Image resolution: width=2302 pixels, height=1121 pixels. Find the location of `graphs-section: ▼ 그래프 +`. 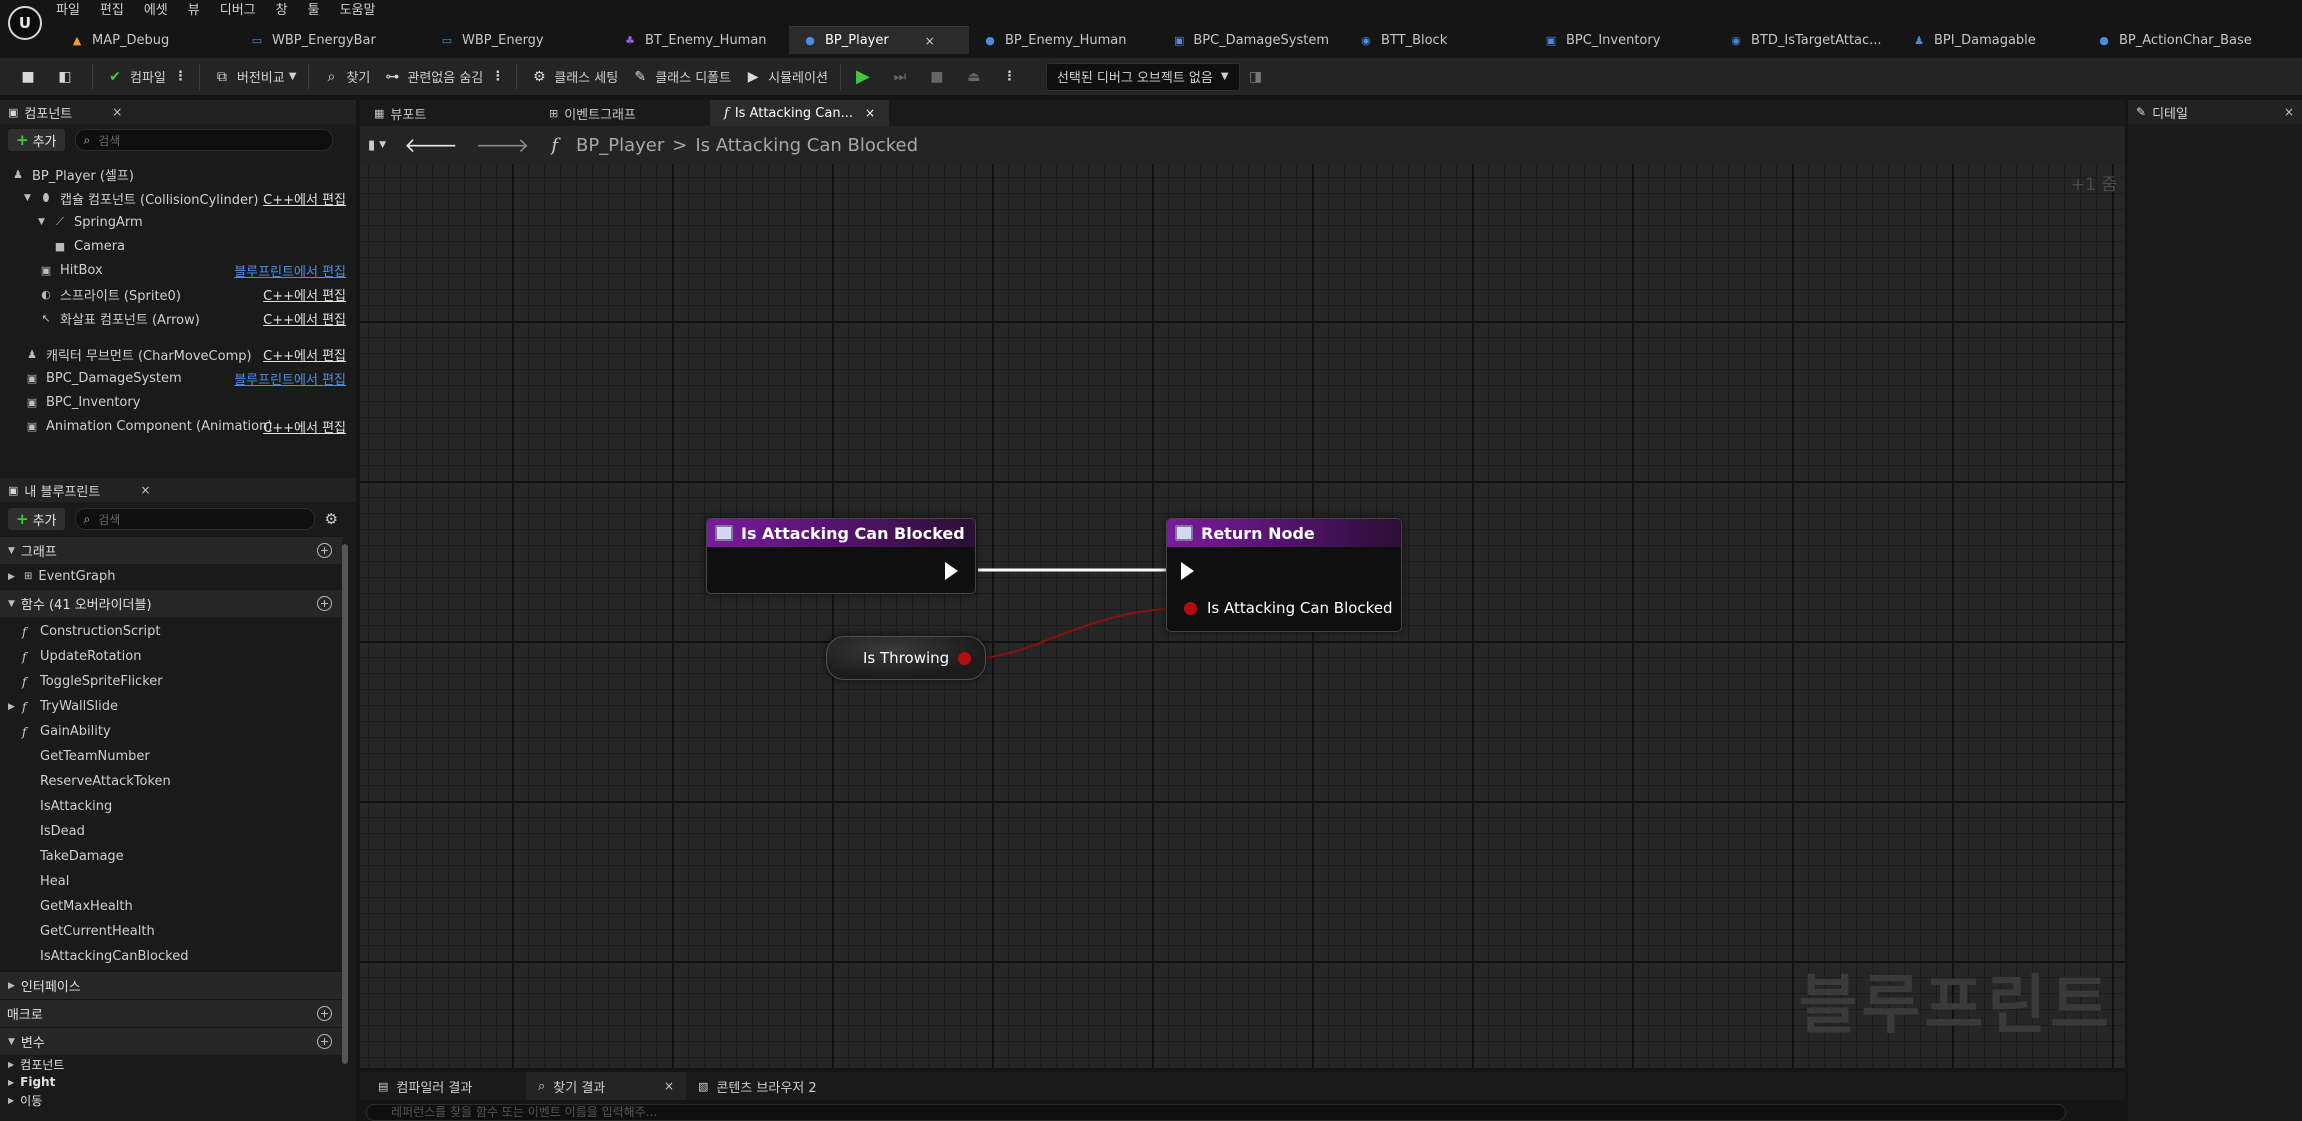

graphs-section: ▼ 그래프 + is located at coordinates (171, 550).